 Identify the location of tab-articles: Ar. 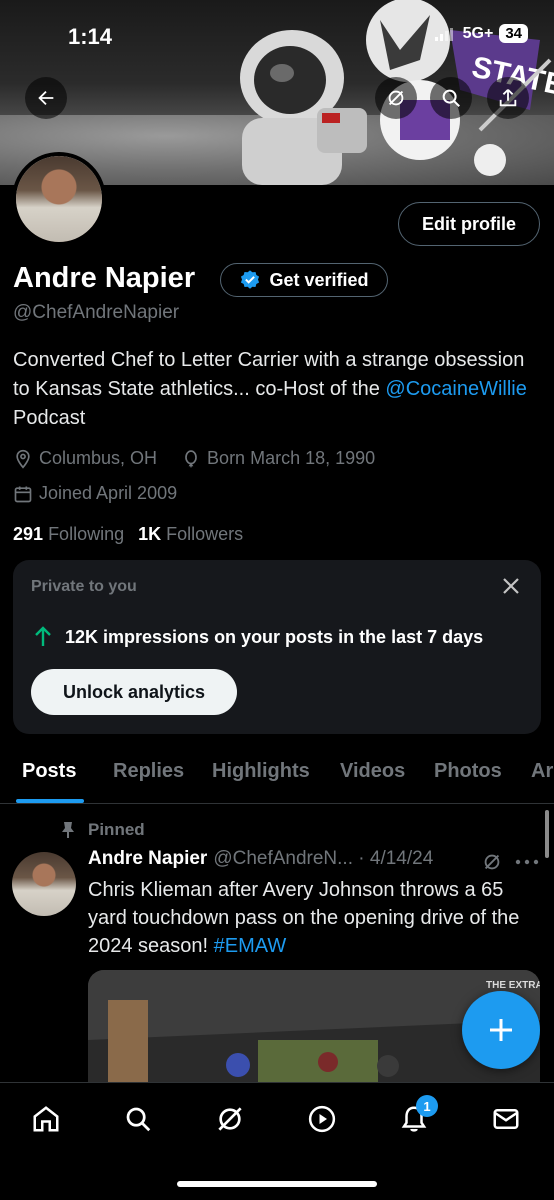
(542, 771).